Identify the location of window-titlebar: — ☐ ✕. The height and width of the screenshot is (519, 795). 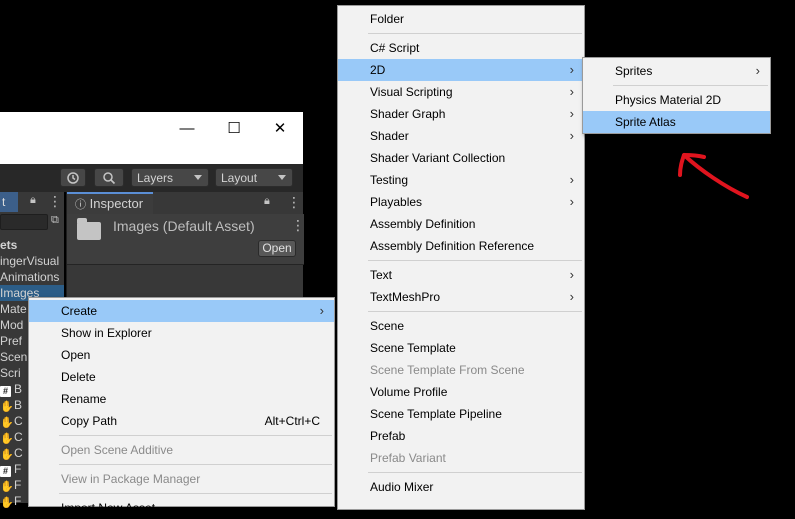
(151, 138).